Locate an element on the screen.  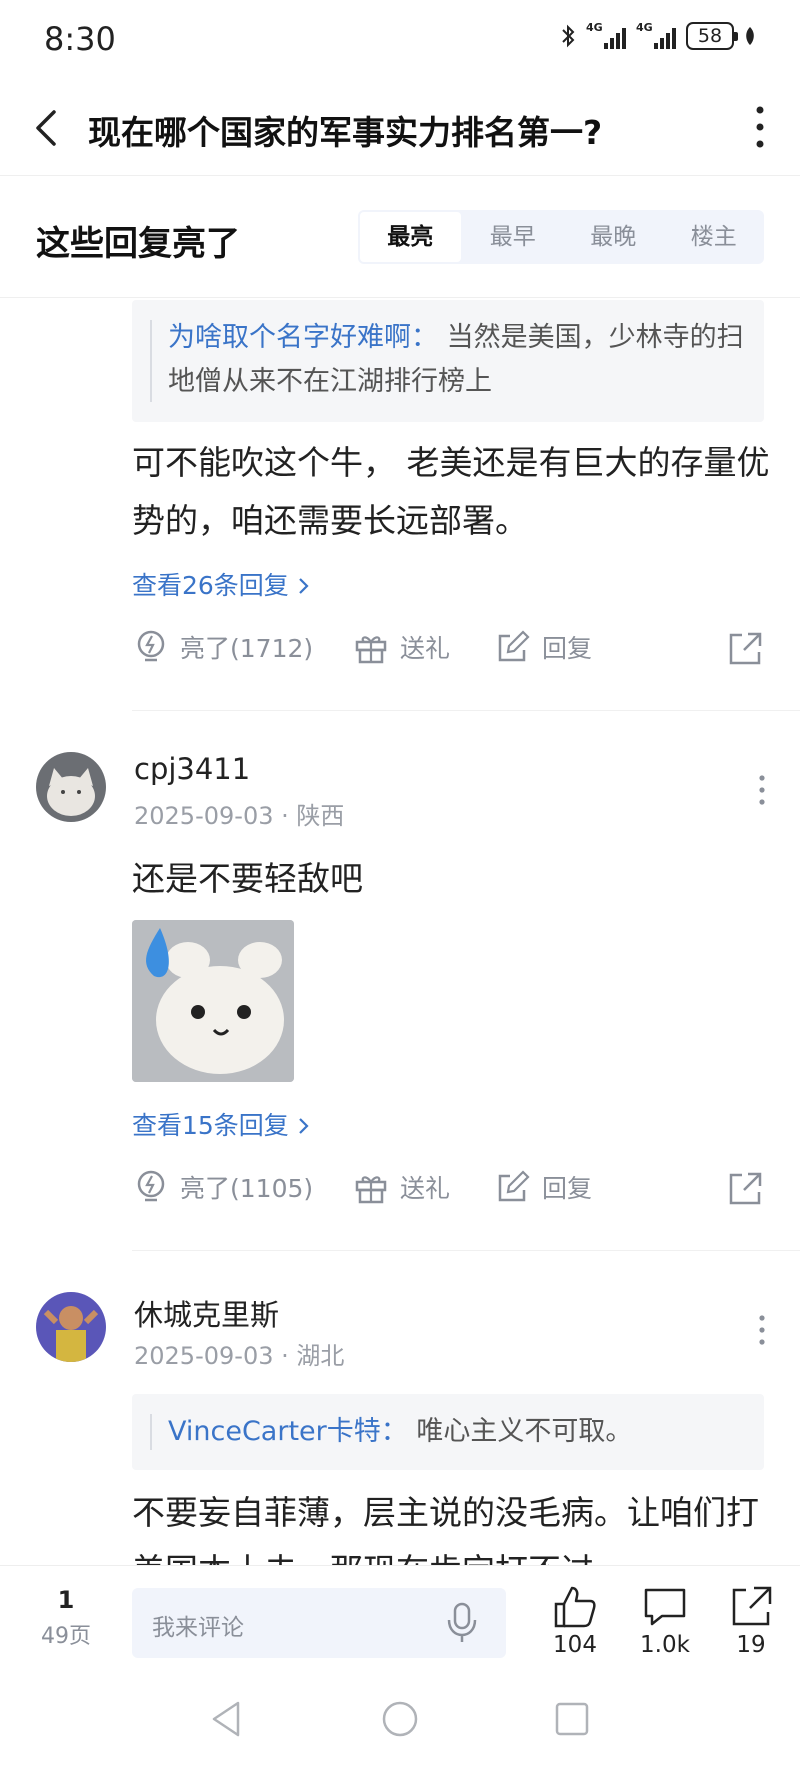
signal-icon-2: 4G is located at coordinates (656, 35).